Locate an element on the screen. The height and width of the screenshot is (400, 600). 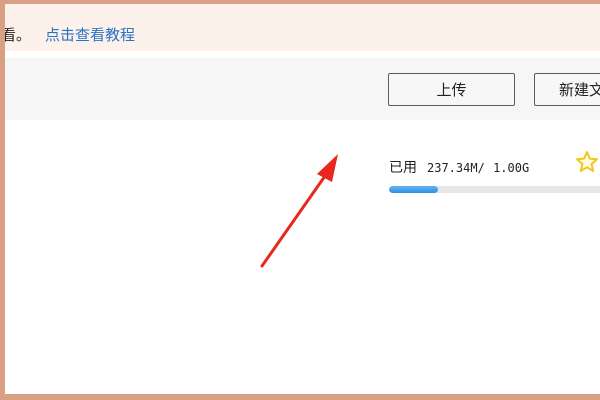
notice-bar: 看。 点击查看教程 is located at coordinates (302, 27).